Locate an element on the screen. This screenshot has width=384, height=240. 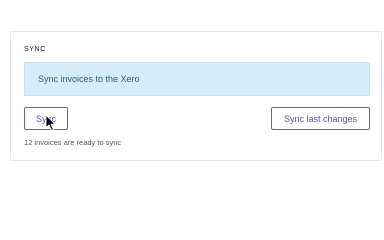
sync-button: Sync is located at coordinates (46, 118).